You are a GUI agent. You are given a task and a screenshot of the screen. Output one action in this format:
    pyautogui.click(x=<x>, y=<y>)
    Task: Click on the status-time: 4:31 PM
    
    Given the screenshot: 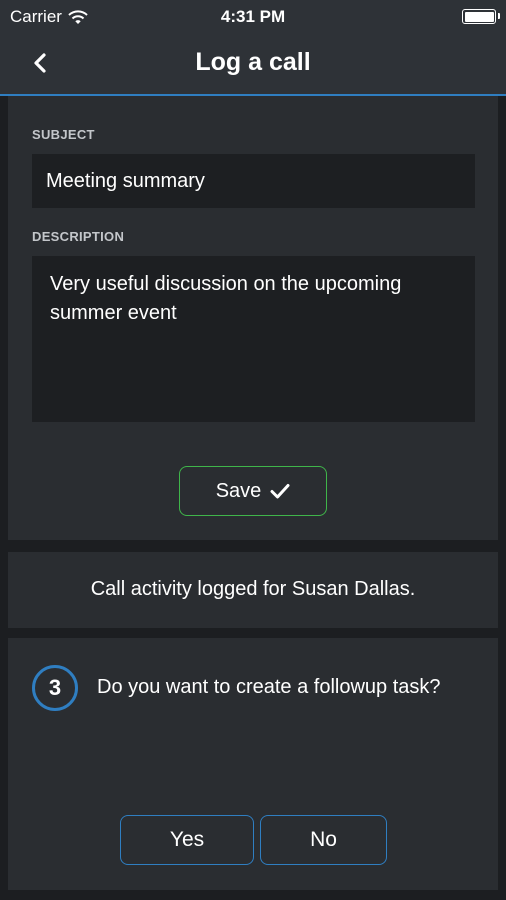 What is the action you would take?
    pyautogui.click(x=253, y=16)
    